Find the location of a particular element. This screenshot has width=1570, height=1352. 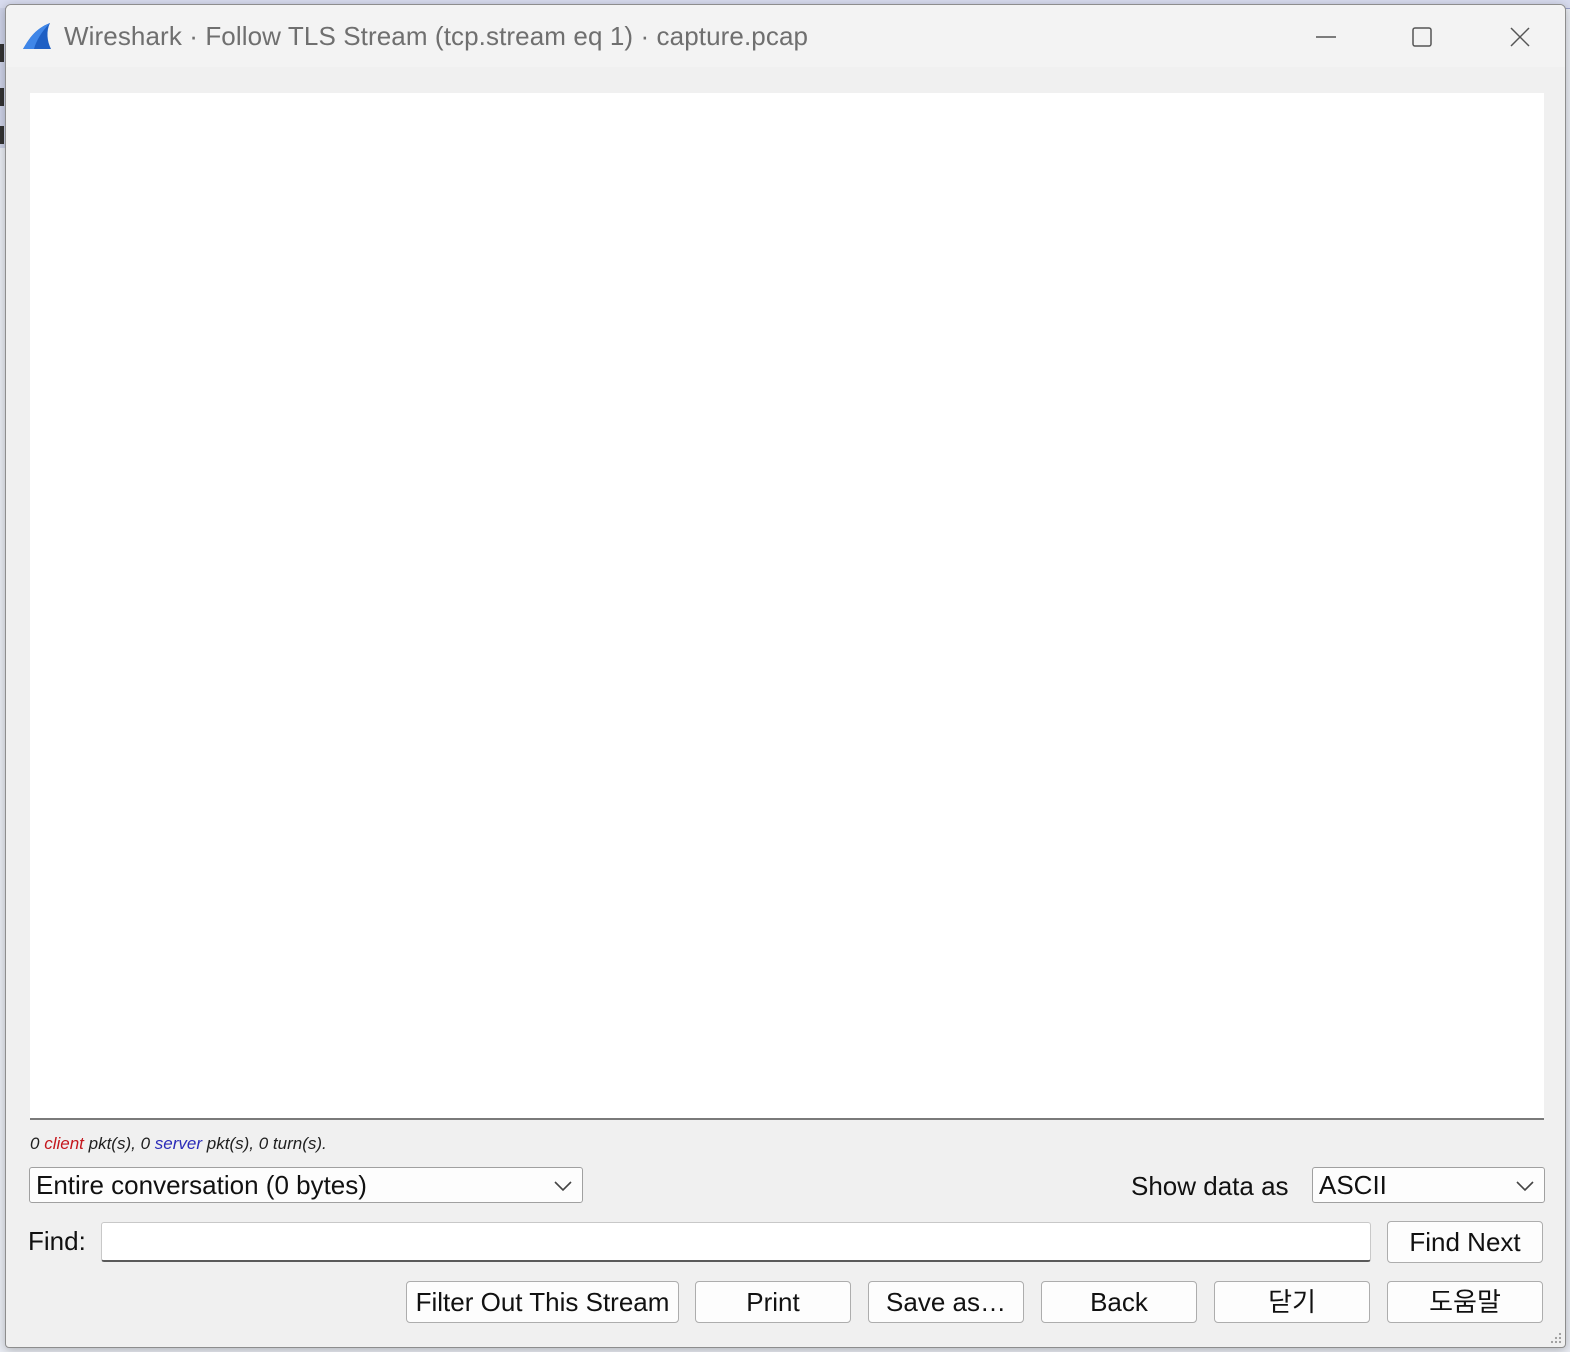

turns-count: 0 turn(s). is located at coordinates (292, 1143).